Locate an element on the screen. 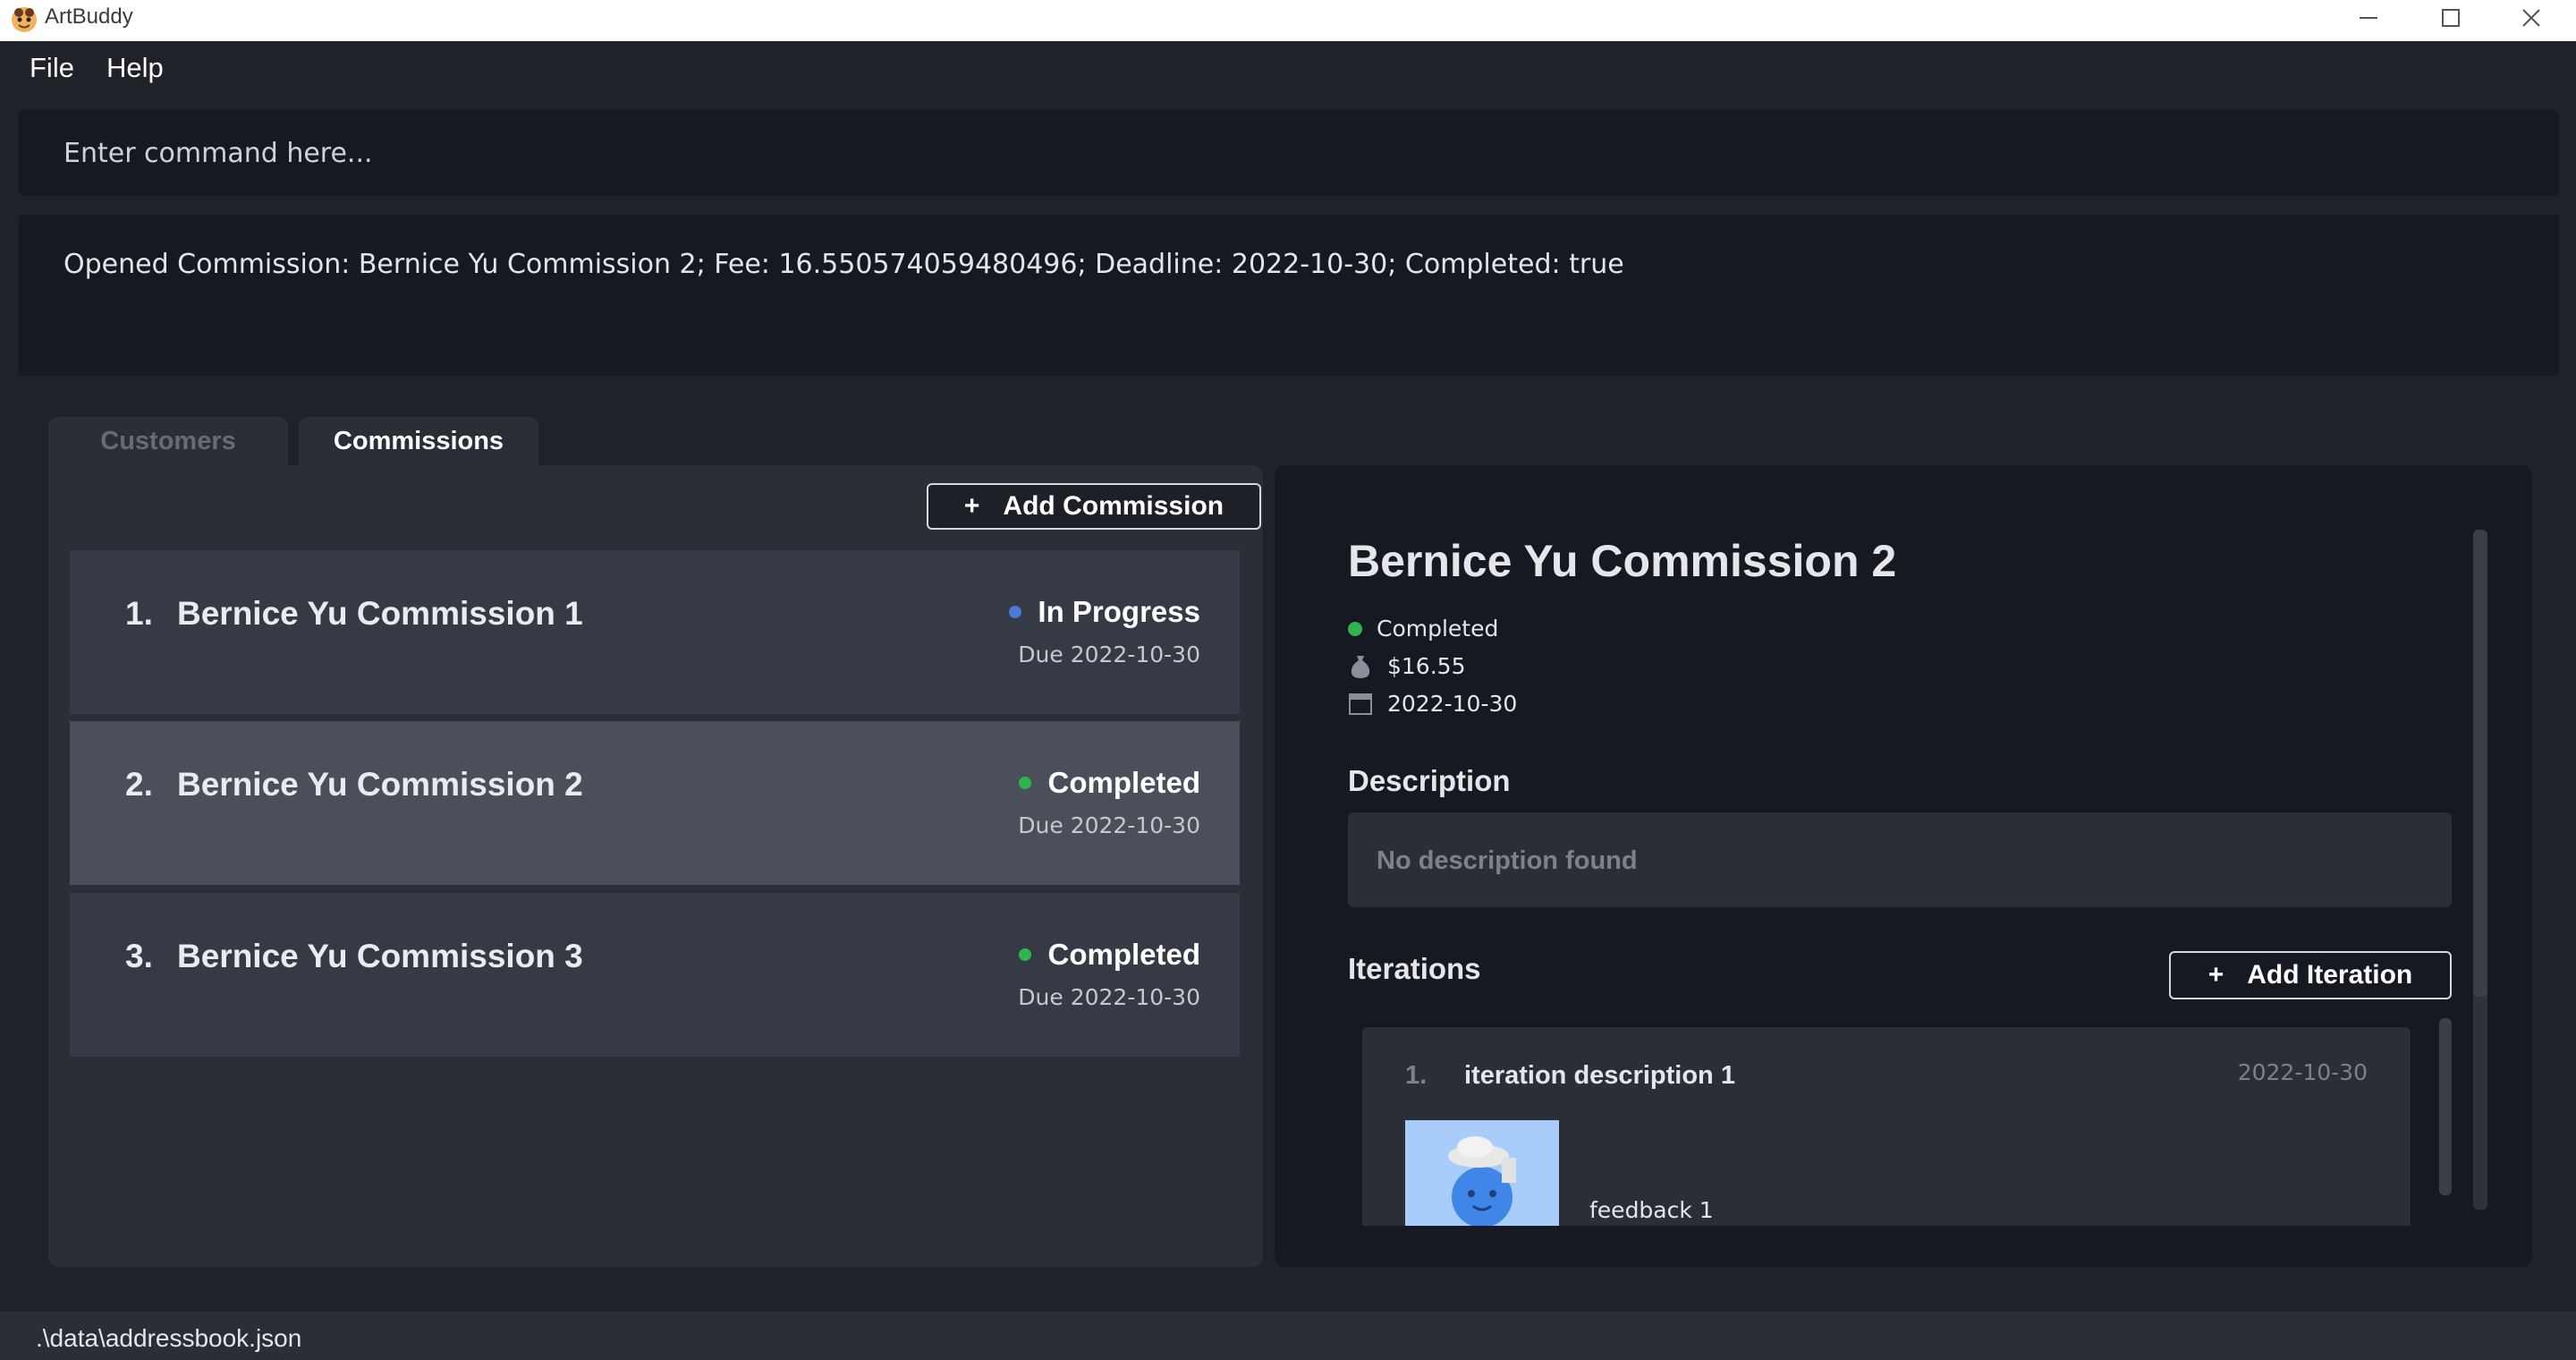 The width and height of the screenshot is (2576, 1360). commission-index: 3. is located at coordinates (139, 956).